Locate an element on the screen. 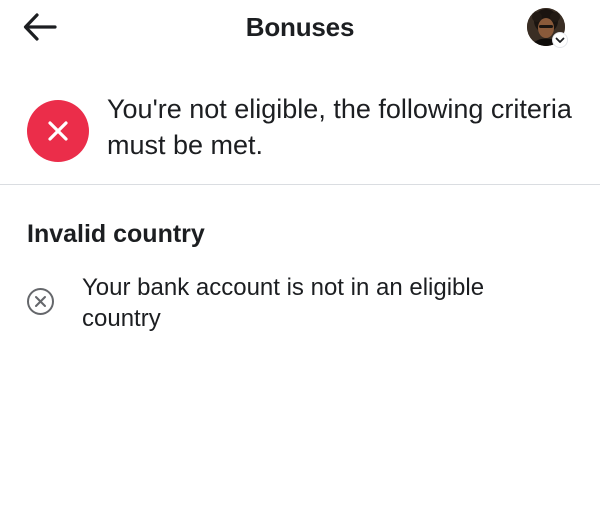 The height and width of the screenshot is (523, 600). arrow-left-icon is located at coordinates (40, 27).